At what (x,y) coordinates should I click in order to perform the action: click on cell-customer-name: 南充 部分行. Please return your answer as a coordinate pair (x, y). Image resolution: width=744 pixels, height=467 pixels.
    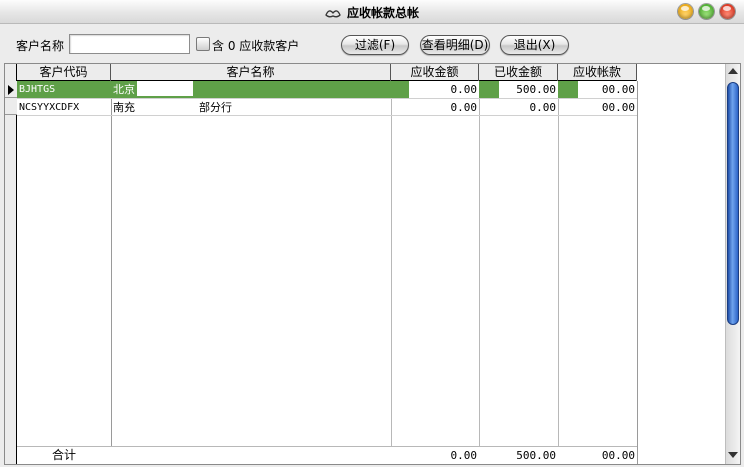
    Looking at the image, I should click on (251, 107).